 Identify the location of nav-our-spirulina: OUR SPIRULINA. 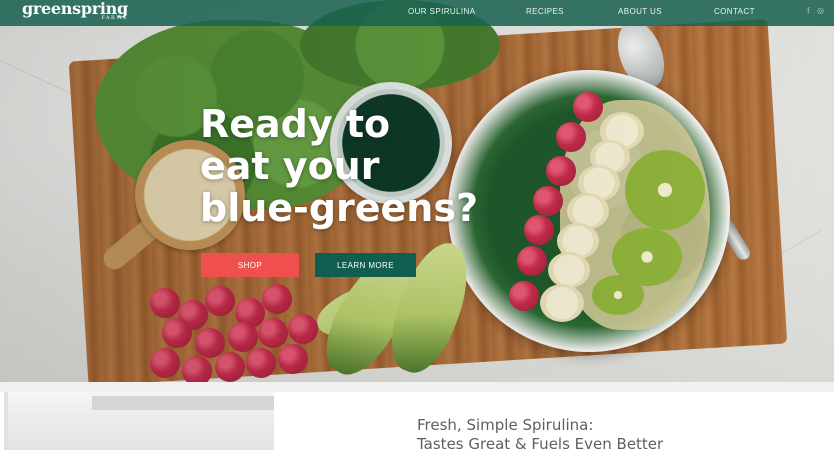
(441, 11).